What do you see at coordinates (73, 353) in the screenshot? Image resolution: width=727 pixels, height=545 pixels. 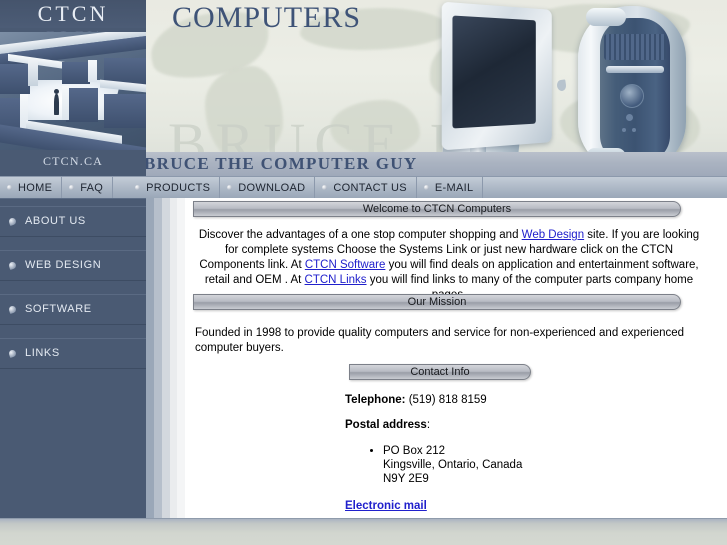 I see `sidebar-item-links: LINKS` at bounding box center [73, 353].